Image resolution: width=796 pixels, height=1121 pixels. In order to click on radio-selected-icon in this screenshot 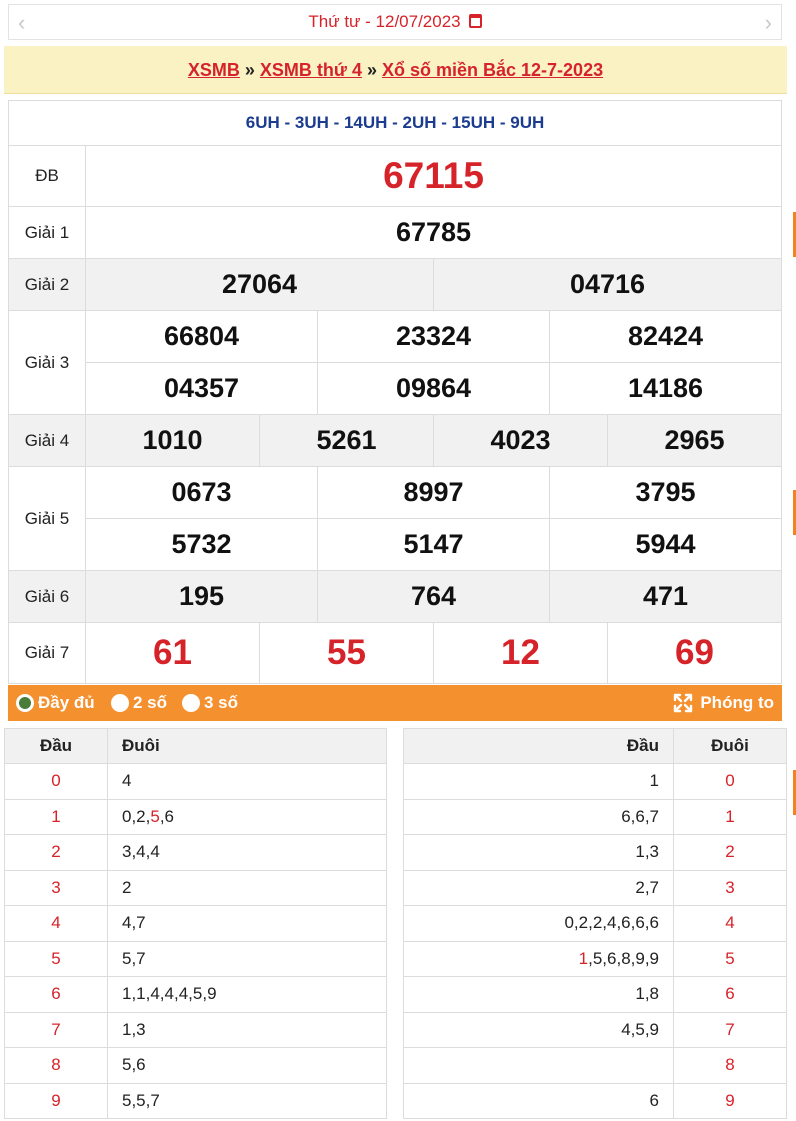, I will do `click(25, 703)`.